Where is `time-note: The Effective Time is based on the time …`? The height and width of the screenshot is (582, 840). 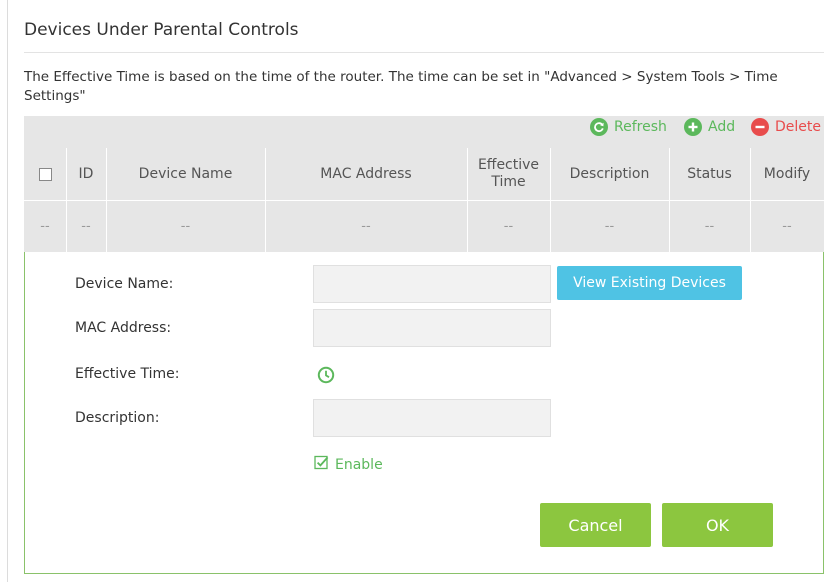 time-note: The Effective Time is based on the time … is located at coordinates (401, 86).